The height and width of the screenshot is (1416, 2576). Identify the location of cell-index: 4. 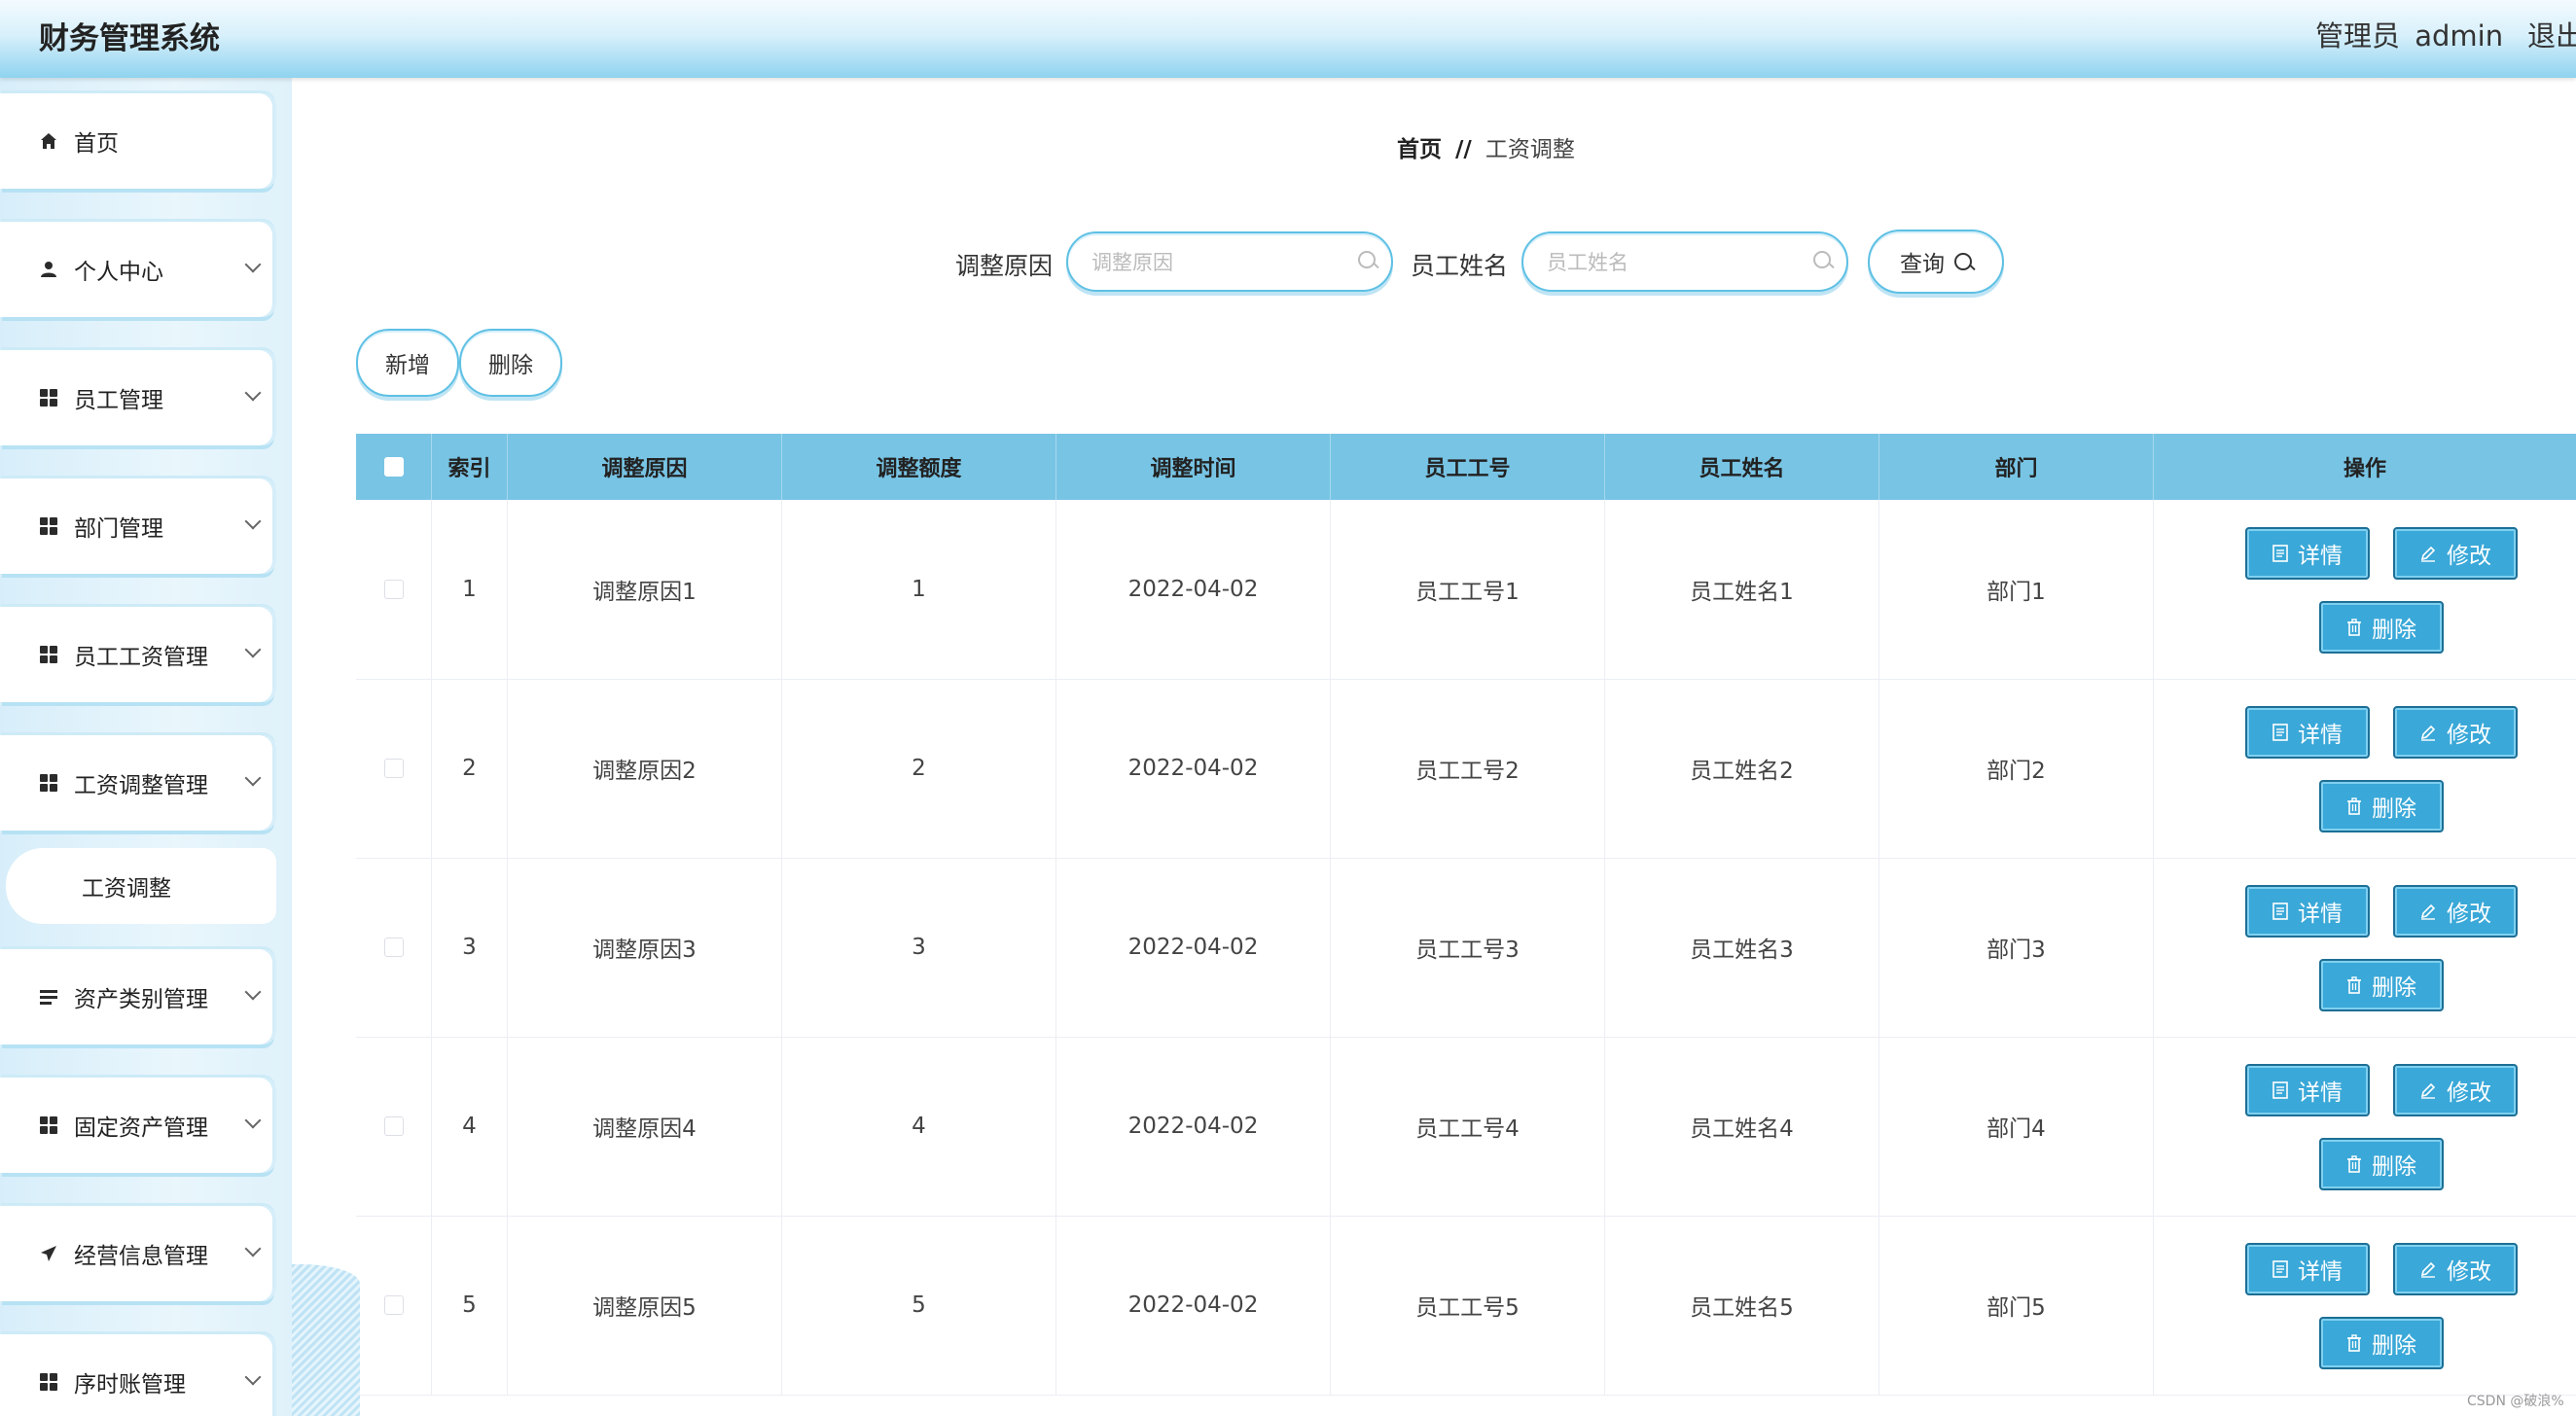
(470, 1126).